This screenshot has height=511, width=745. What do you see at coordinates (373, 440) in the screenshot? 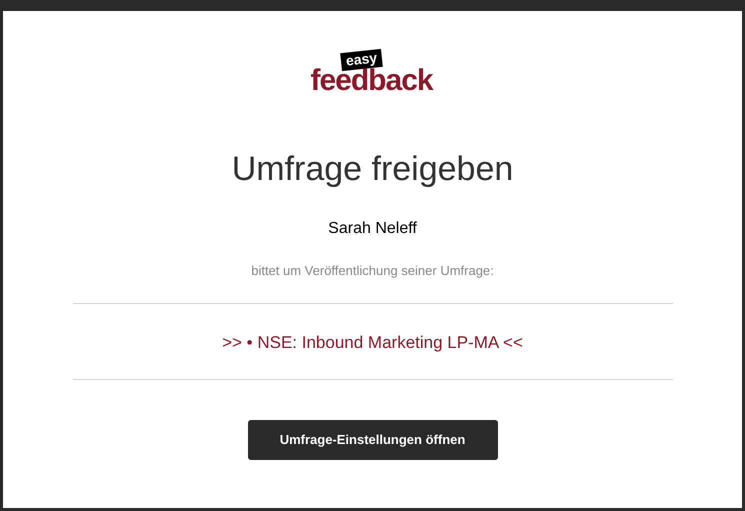
I see `open-settings-button: Umfrage-Einstellungen öffnen` at bounding box center [373, 440].